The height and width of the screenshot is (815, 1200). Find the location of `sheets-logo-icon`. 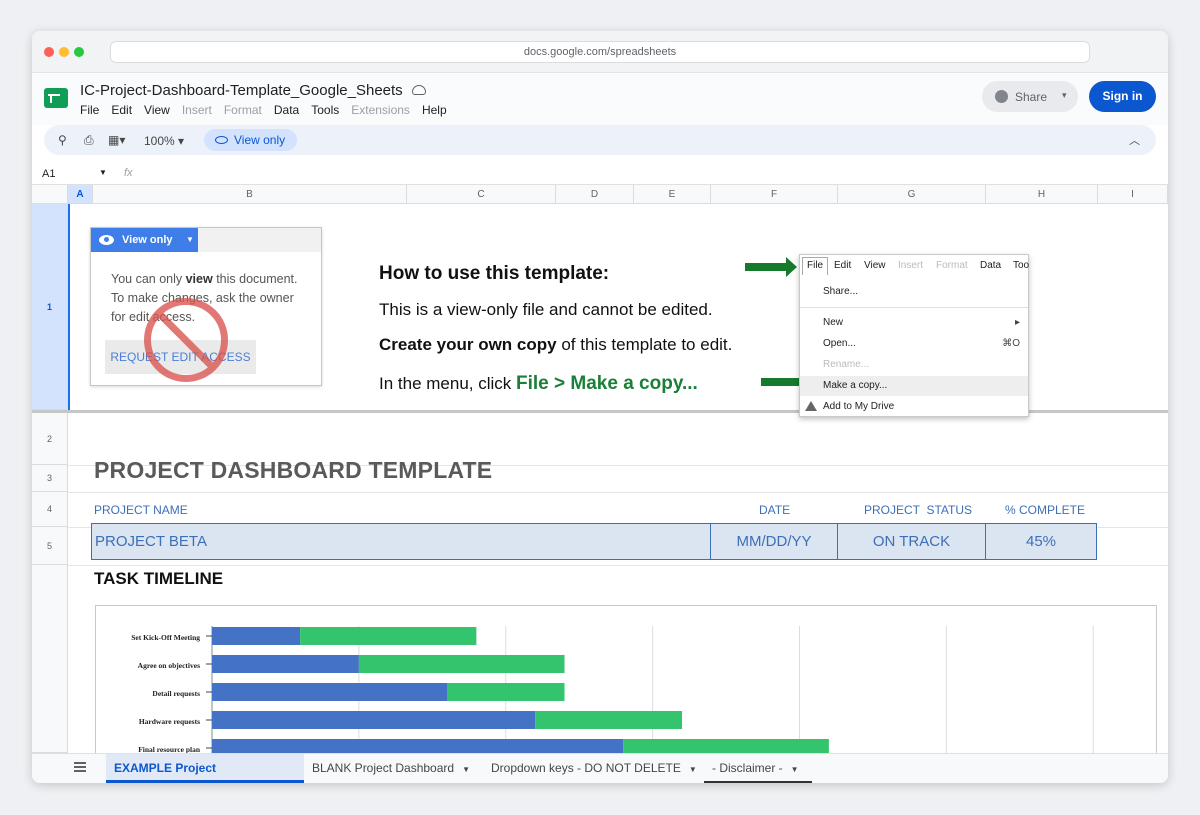

sheets-logo-icon is located at coordinates (56, 98).